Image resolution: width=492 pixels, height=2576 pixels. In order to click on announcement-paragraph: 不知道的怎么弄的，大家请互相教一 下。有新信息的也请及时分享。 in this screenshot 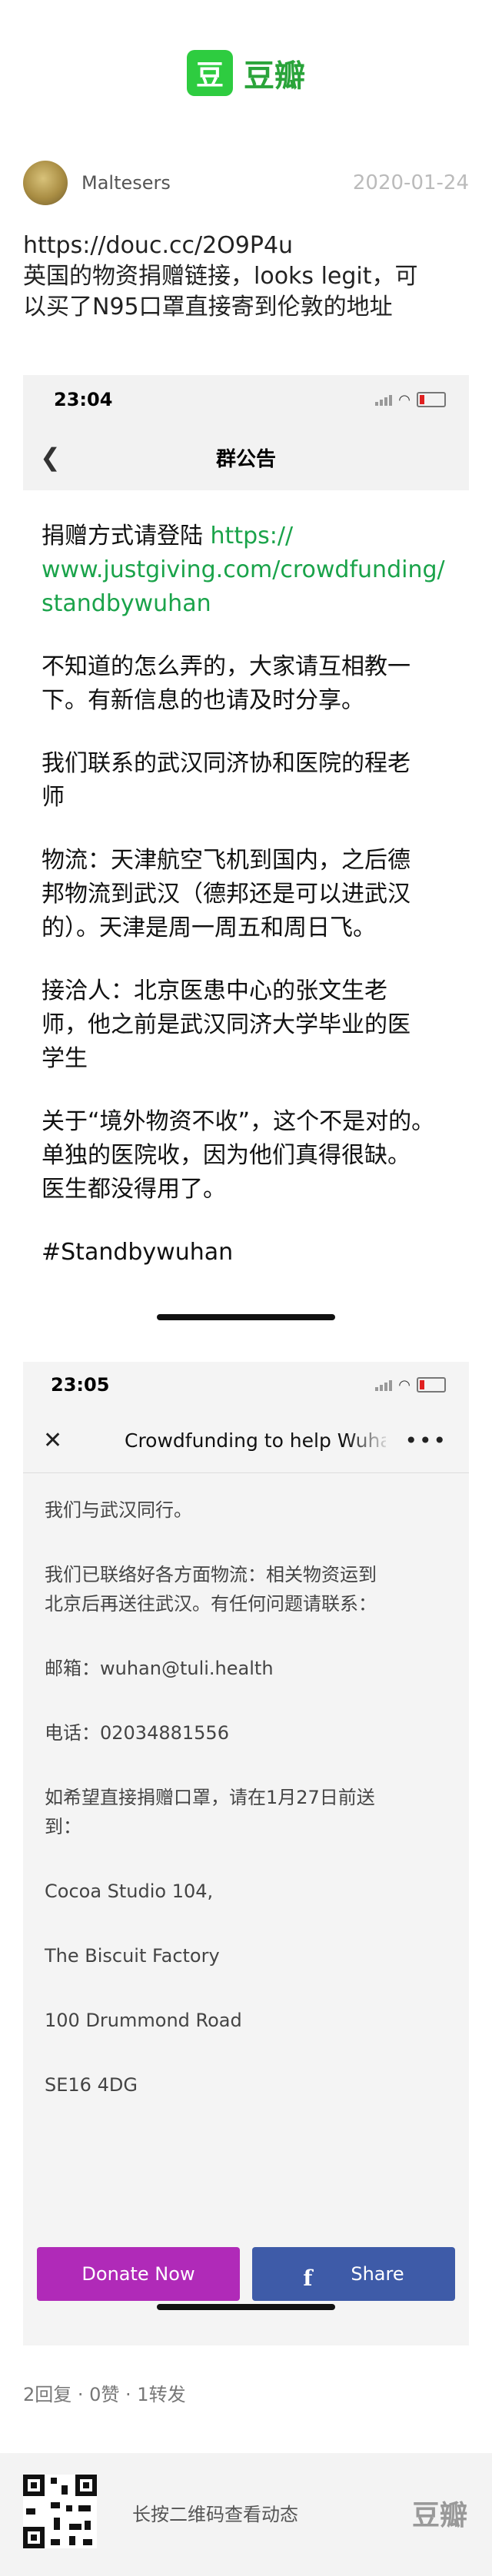, I will do `click(246, 684)`.